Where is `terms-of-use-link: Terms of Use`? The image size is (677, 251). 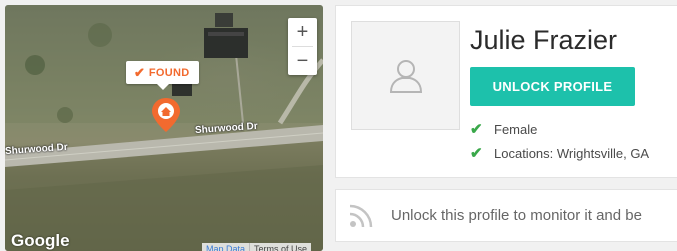 terms-of-use-link: Terms of Use is located at coordinates (280, 247).